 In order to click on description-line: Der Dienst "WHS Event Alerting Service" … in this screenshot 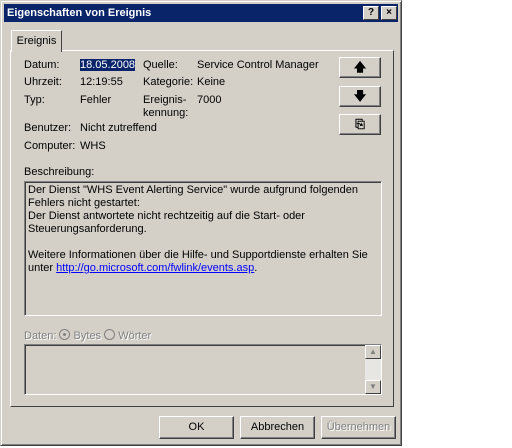, I will do `click(193, 190)`.